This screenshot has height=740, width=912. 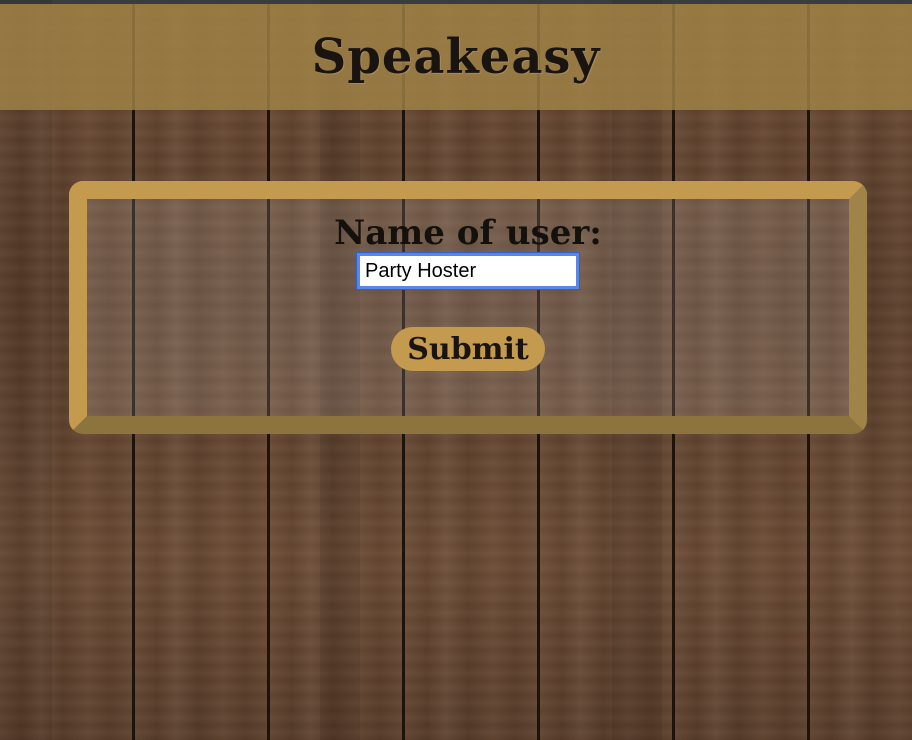 What do you see at coordinates (26, 370) in the screenshot?
I see `plank-shade` at bounding box center [26, 370].